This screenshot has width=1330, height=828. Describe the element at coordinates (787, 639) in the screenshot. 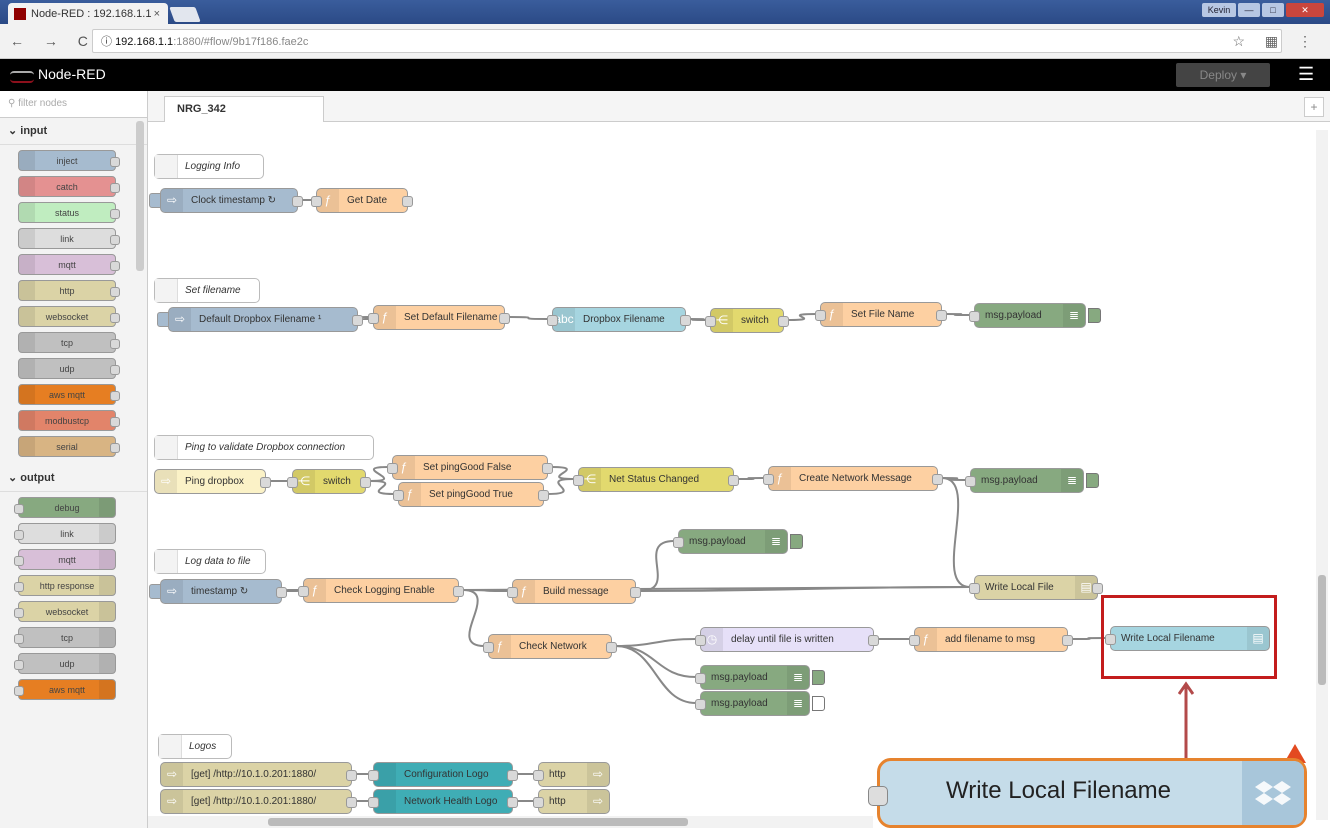

I see `node-delay: ◷ delay until file is written` at that location.